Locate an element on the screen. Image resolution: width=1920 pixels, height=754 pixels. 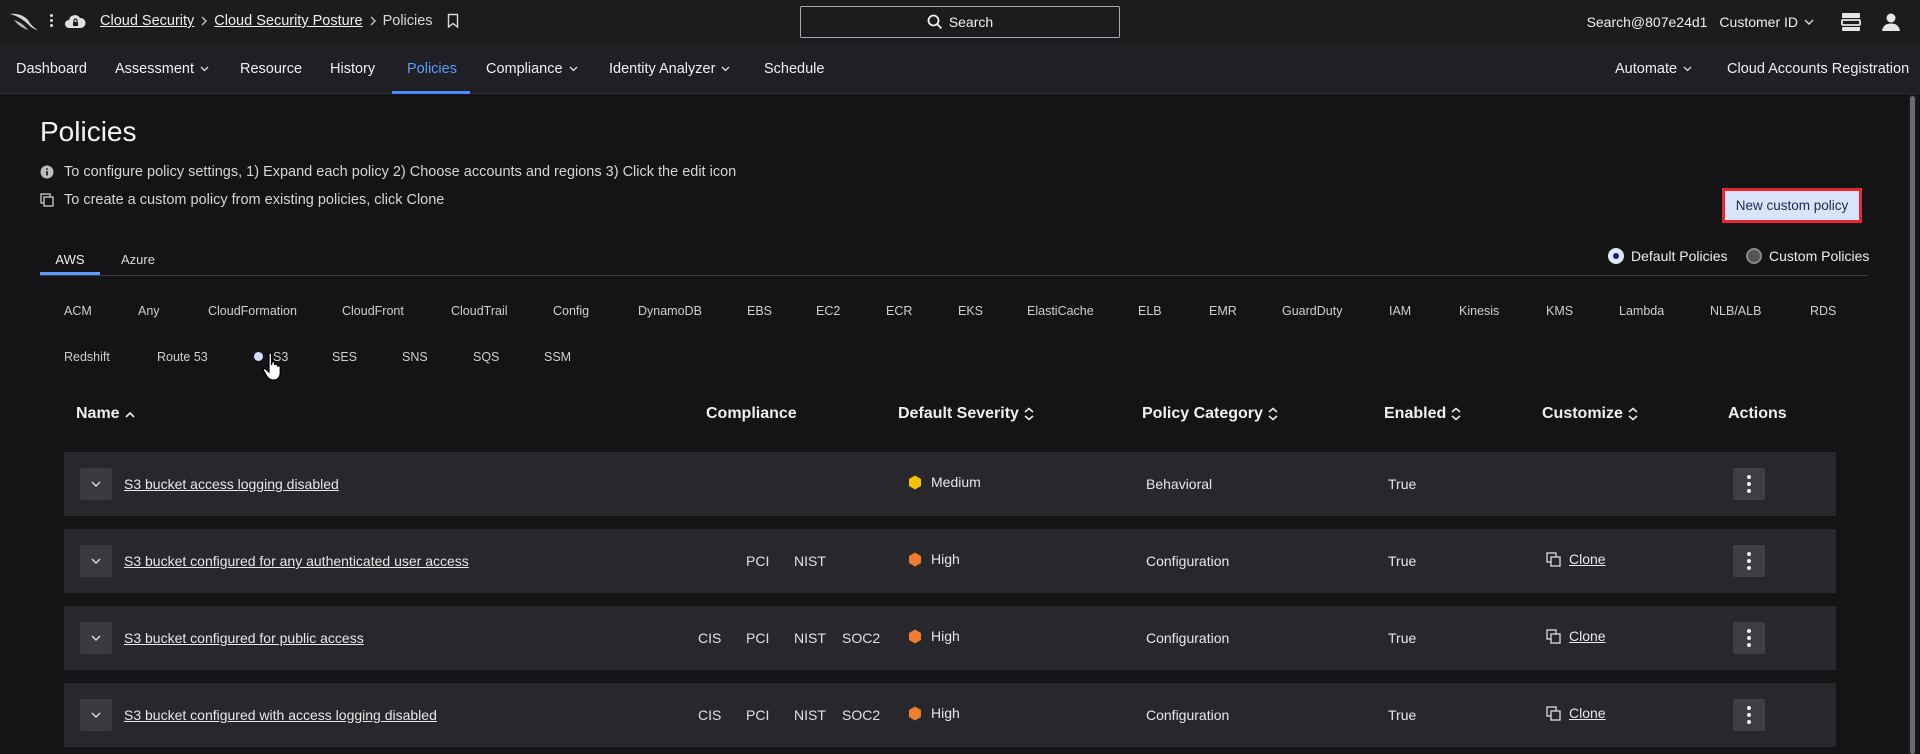
compliance-tag: SOC2 is located at coordinates (861, 638).